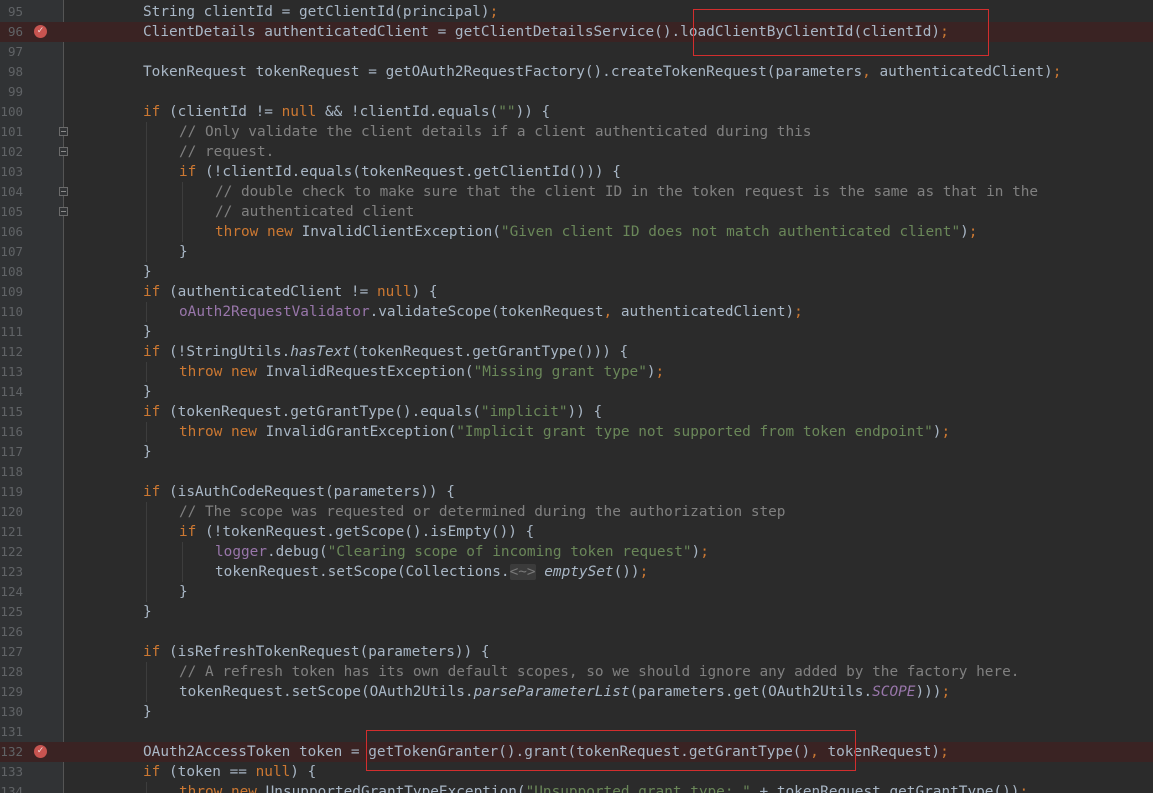 Image resolution: width=1153 pixels, height=793 pixels. What do you see at coordinates (11, 652) in the screenshot?
I see `line-number: 127` at bounding box center [11, 652].